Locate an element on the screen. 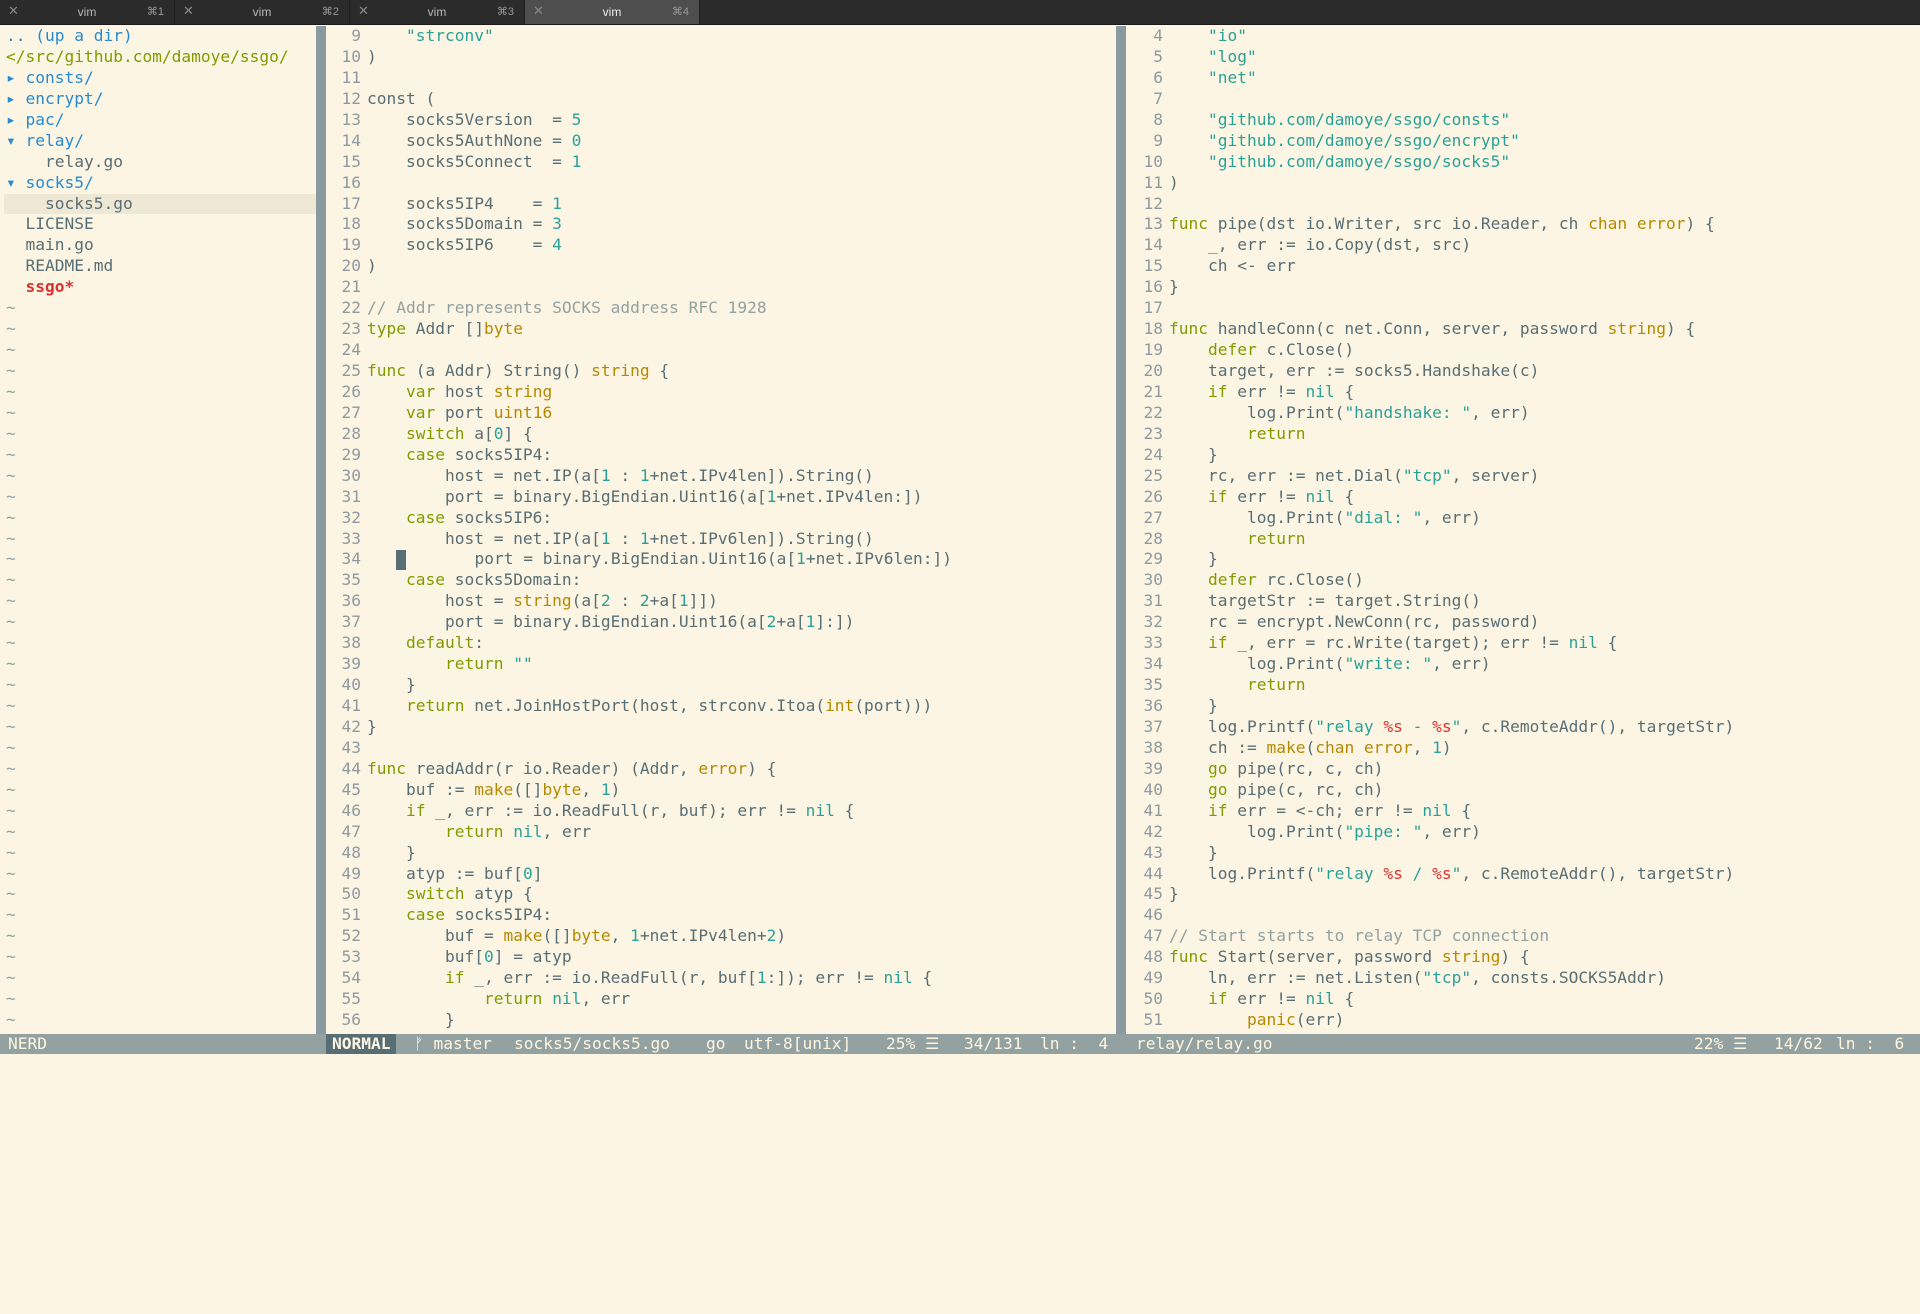 The image size is (1920, 1314). line-number: 35 is located at coordinates (351, 580).